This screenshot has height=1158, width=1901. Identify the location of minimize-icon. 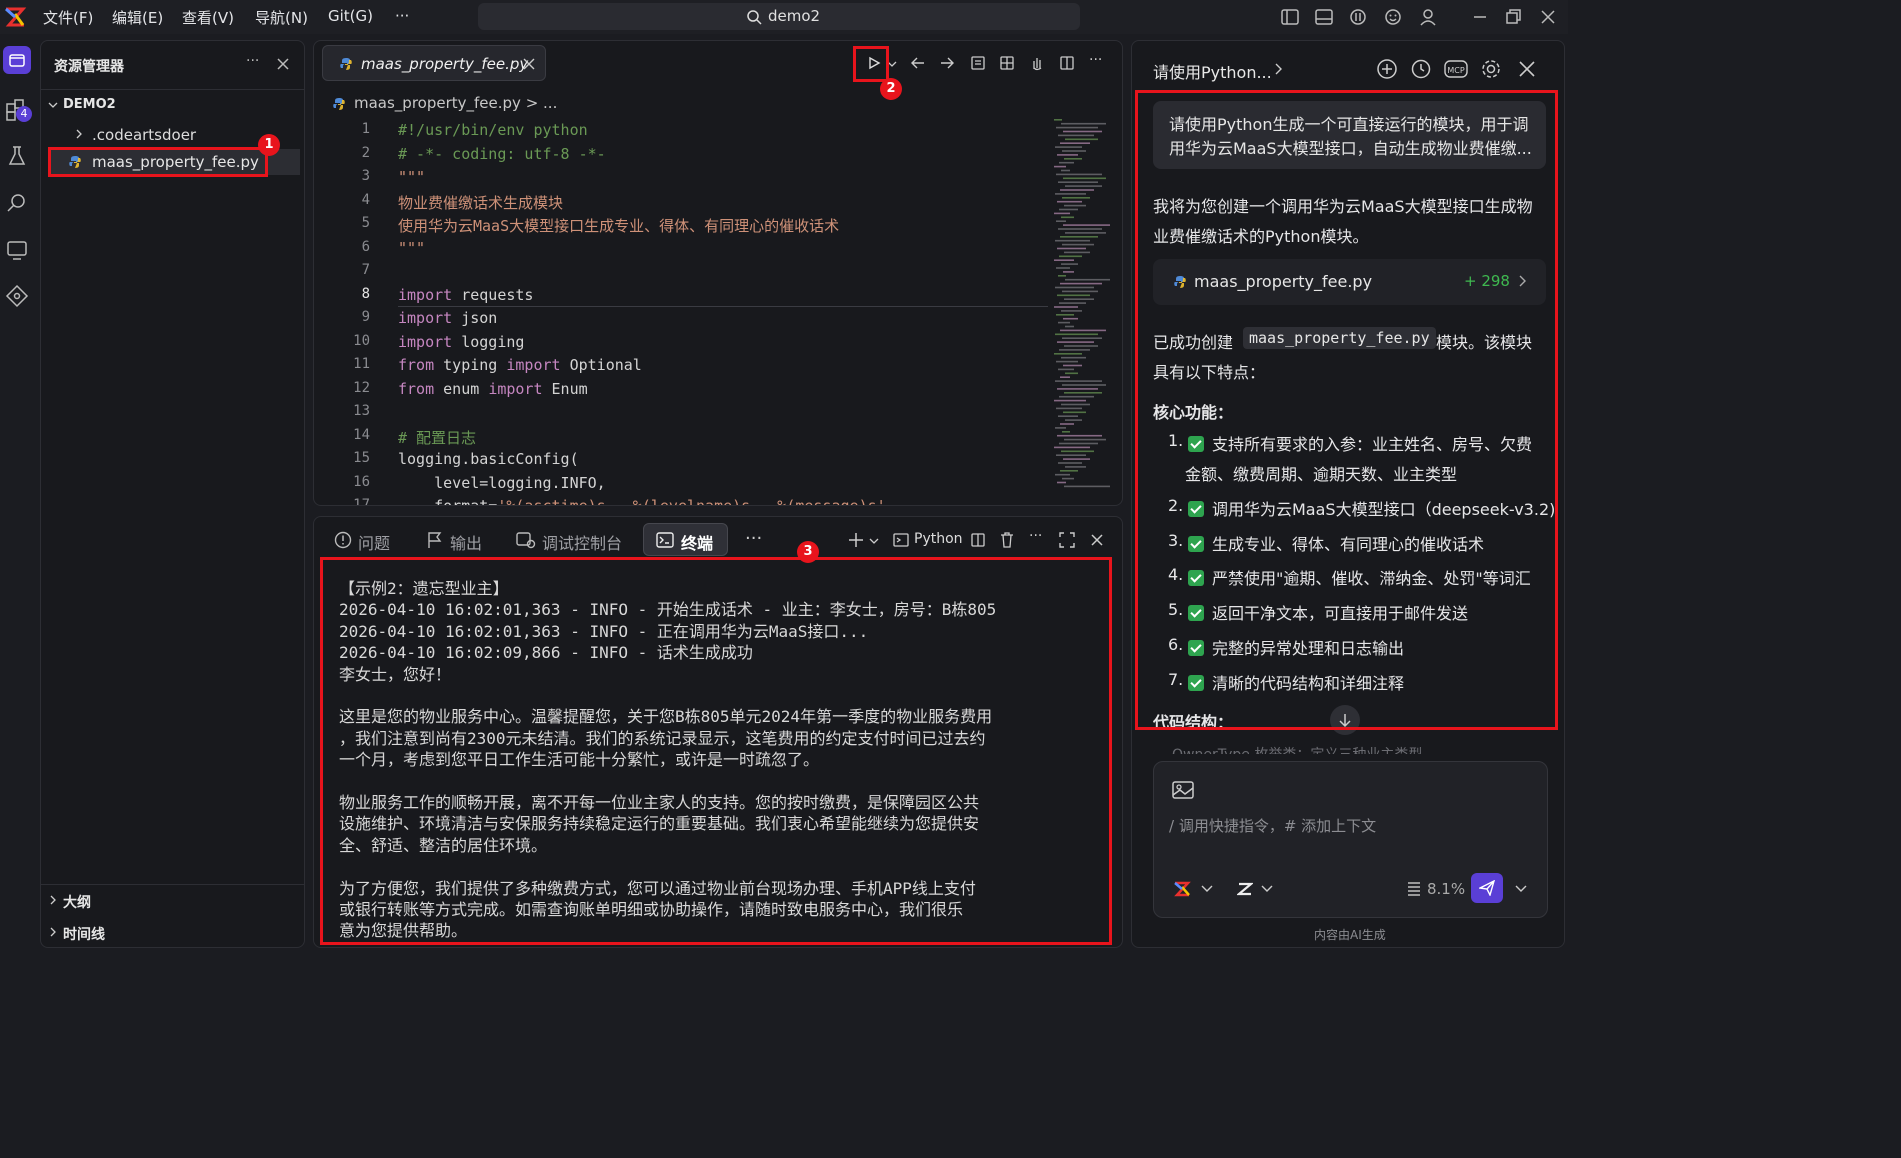
(1480, 17).